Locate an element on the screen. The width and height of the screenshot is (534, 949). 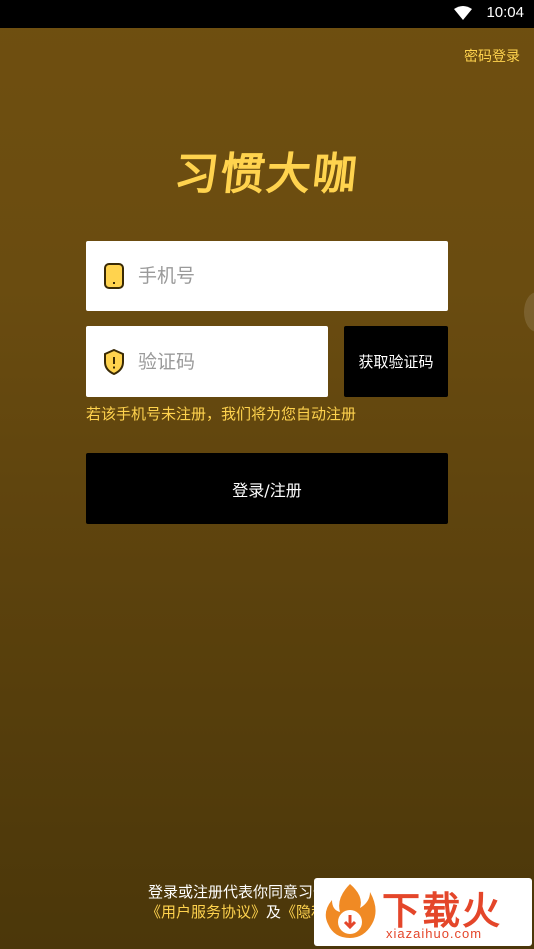
app-logo: 习惯大咖 is located at coordinates (266, 174).